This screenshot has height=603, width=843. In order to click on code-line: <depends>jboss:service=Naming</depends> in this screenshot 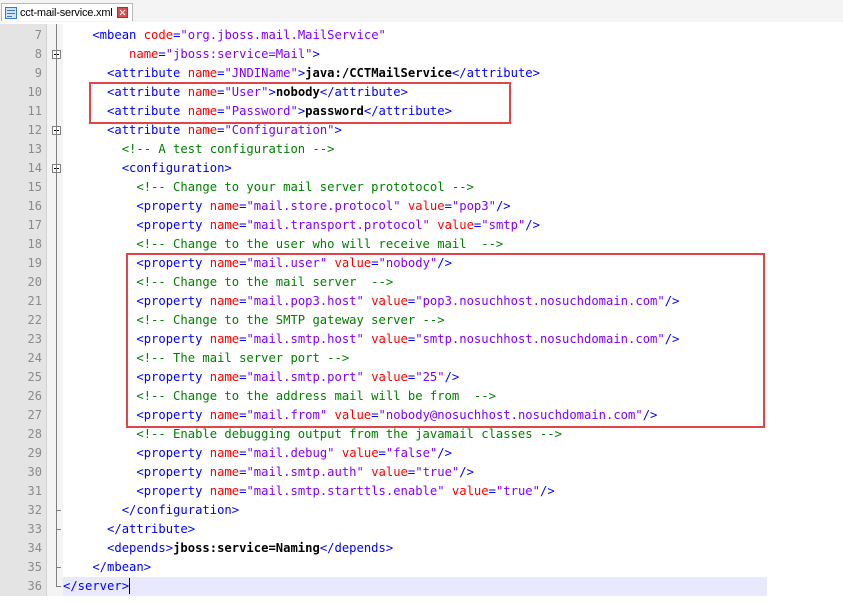, I will do `click(228, 548)`.